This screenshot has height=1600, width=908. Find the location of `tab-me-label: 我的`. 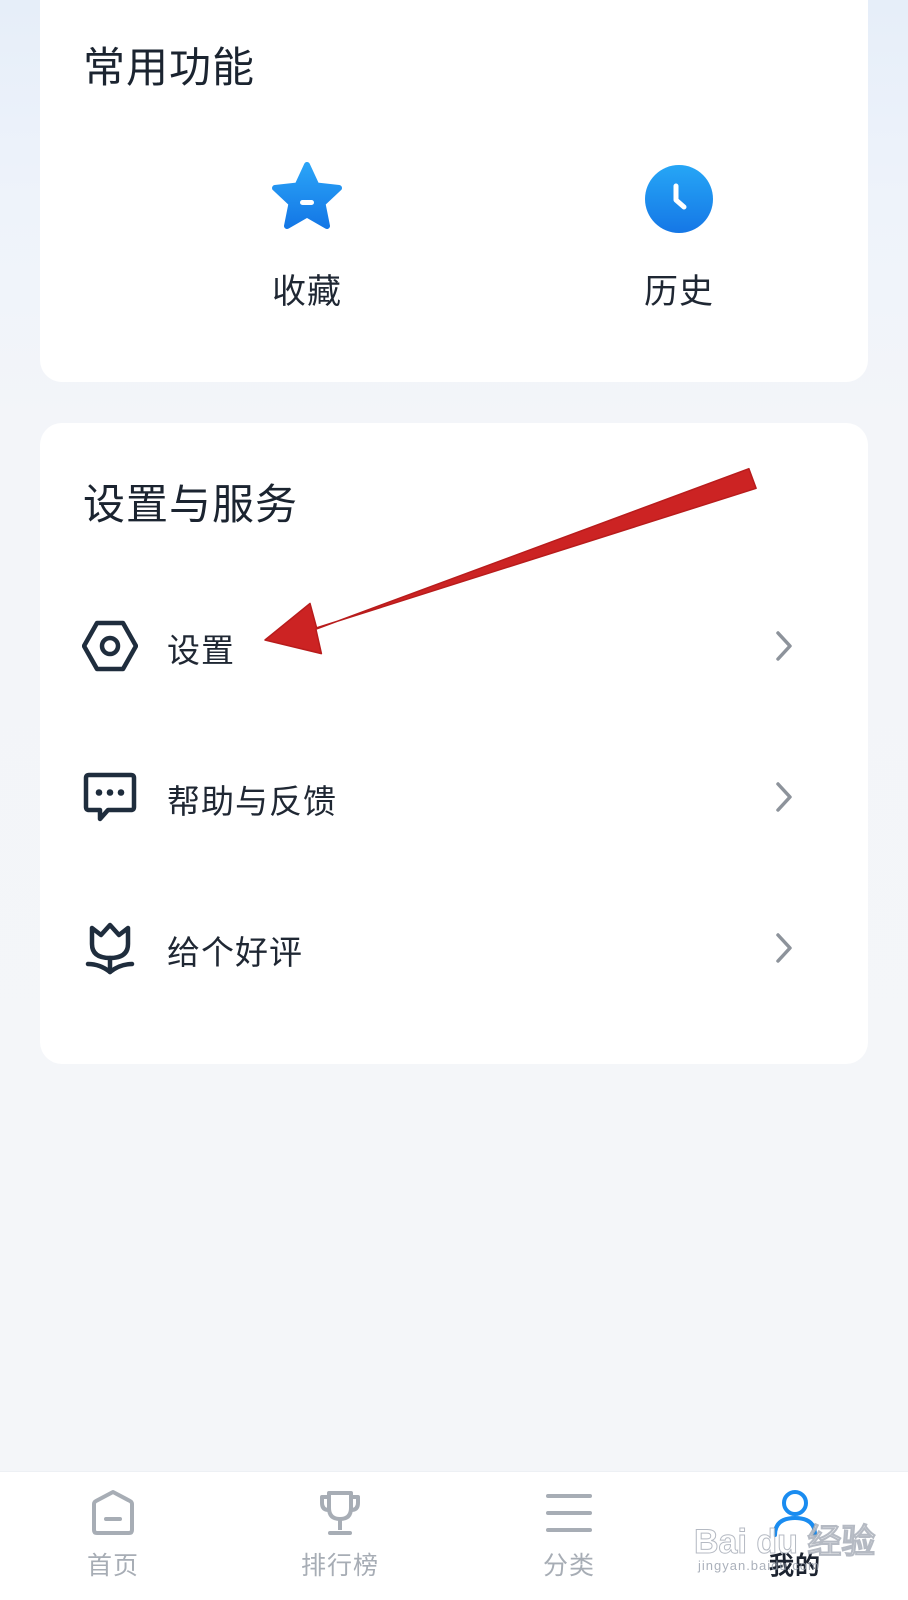

tab-me-label: 我的 is located at coordinates (794, 1565).